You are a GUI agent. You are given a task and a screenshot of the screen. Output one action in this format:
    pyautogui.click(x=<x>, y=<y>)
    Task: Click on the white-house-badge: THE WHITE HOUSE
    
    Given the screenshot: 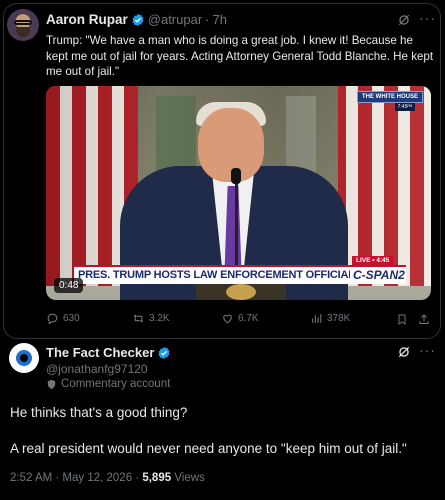 What is the action you would take?
    pyautogui.click(x=389, y=97)
    